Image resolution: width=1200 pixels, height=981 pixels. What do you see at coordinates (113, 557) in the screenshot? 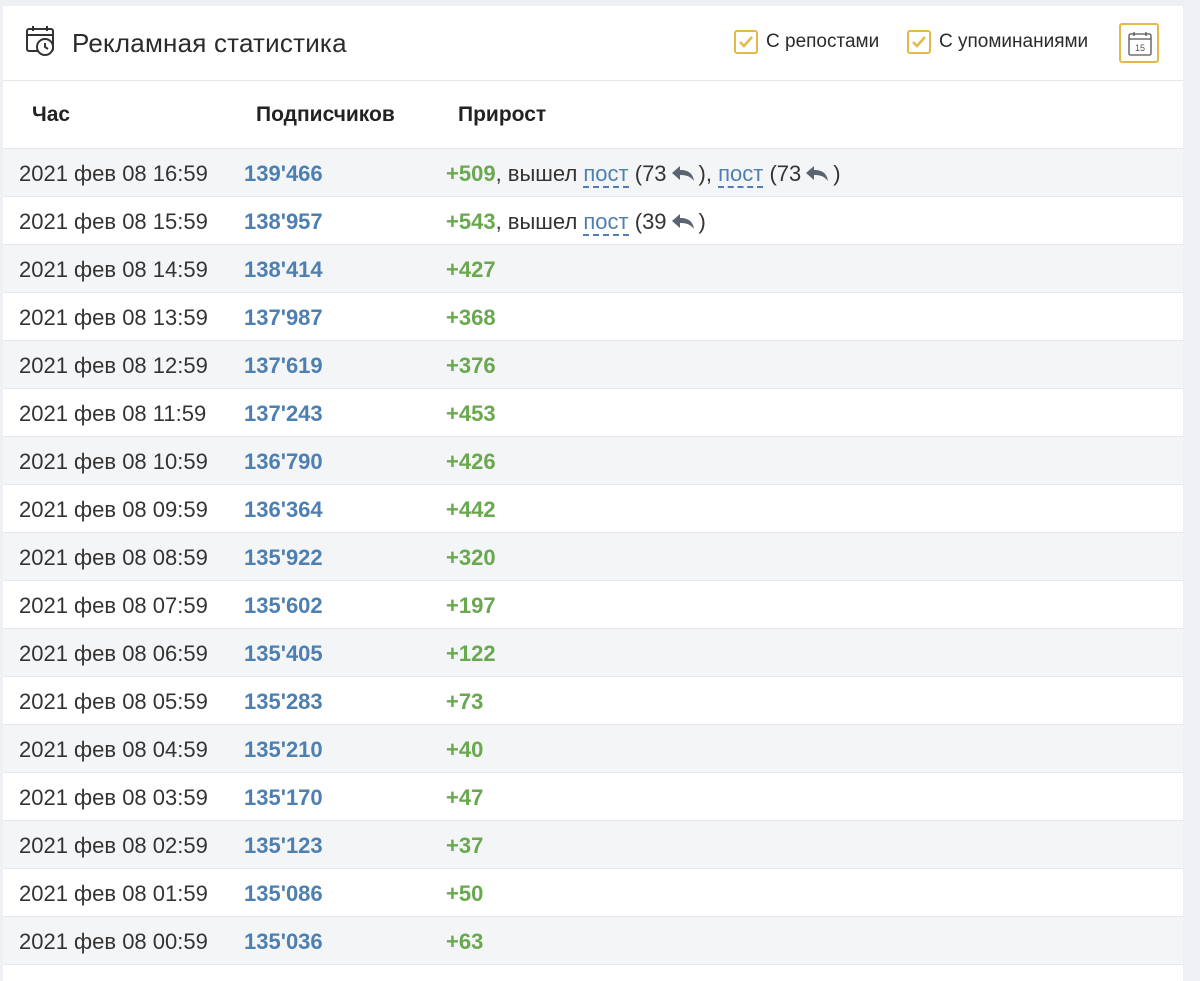
I see `row-time: 2021 фев 08 08:59` at bounding box center [113, 557].